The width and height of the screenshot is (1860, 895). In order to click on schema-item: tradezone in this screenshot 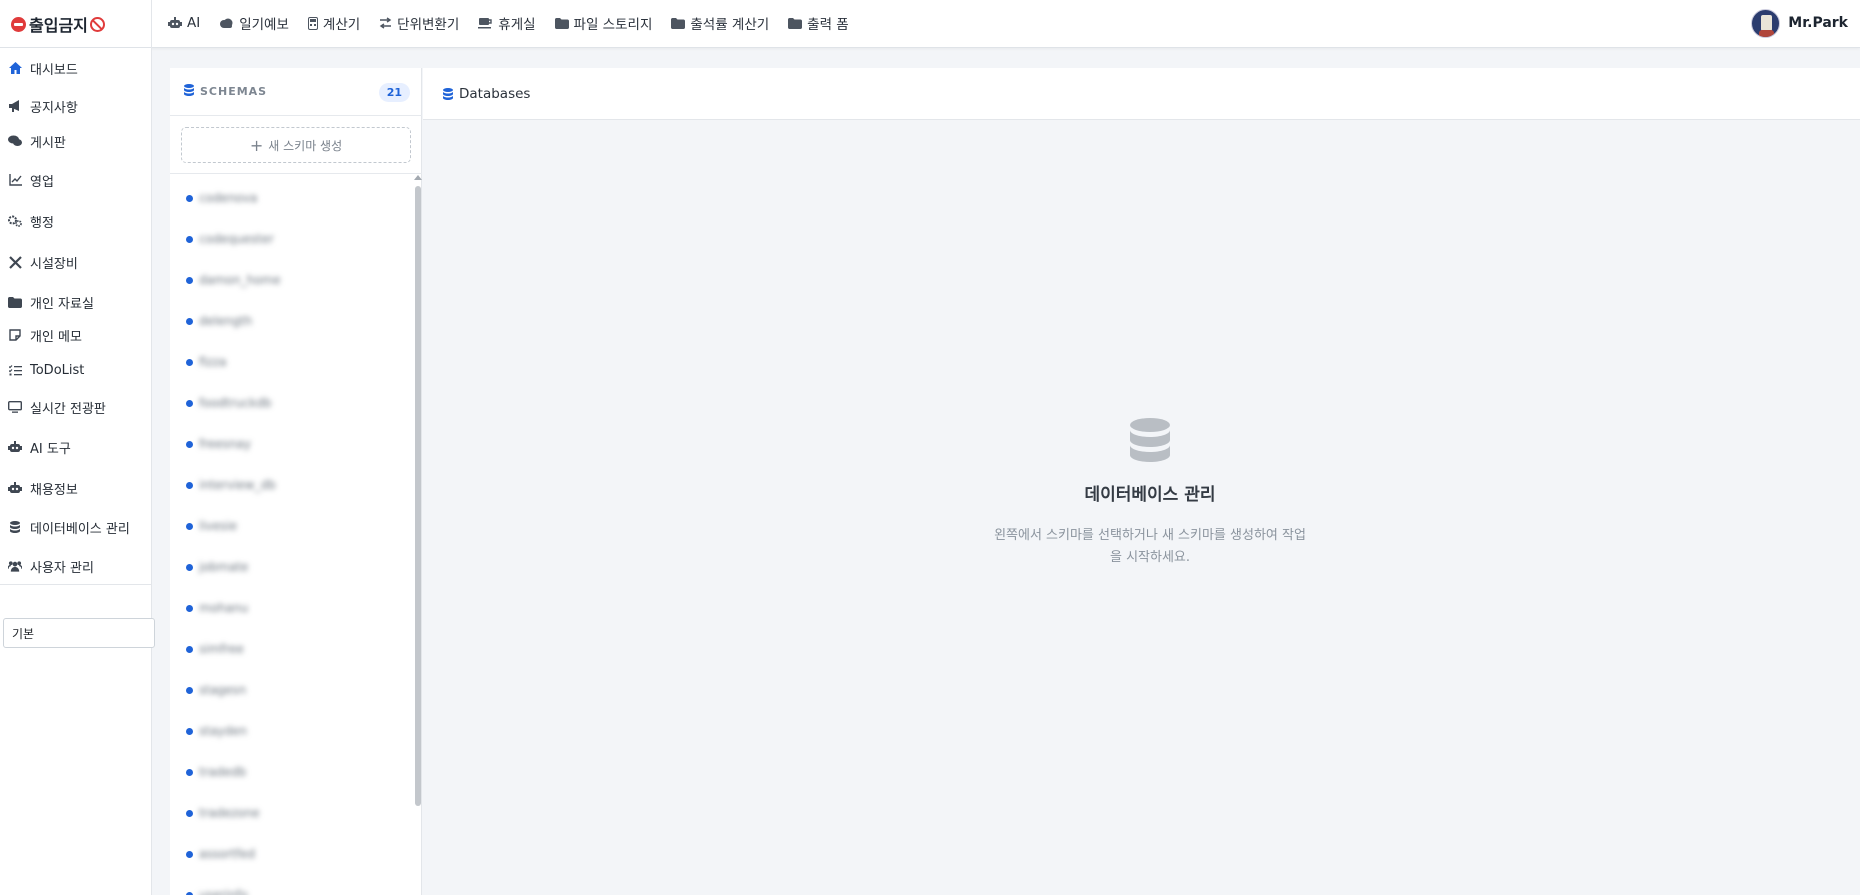, I will do `click(223, 813)`.